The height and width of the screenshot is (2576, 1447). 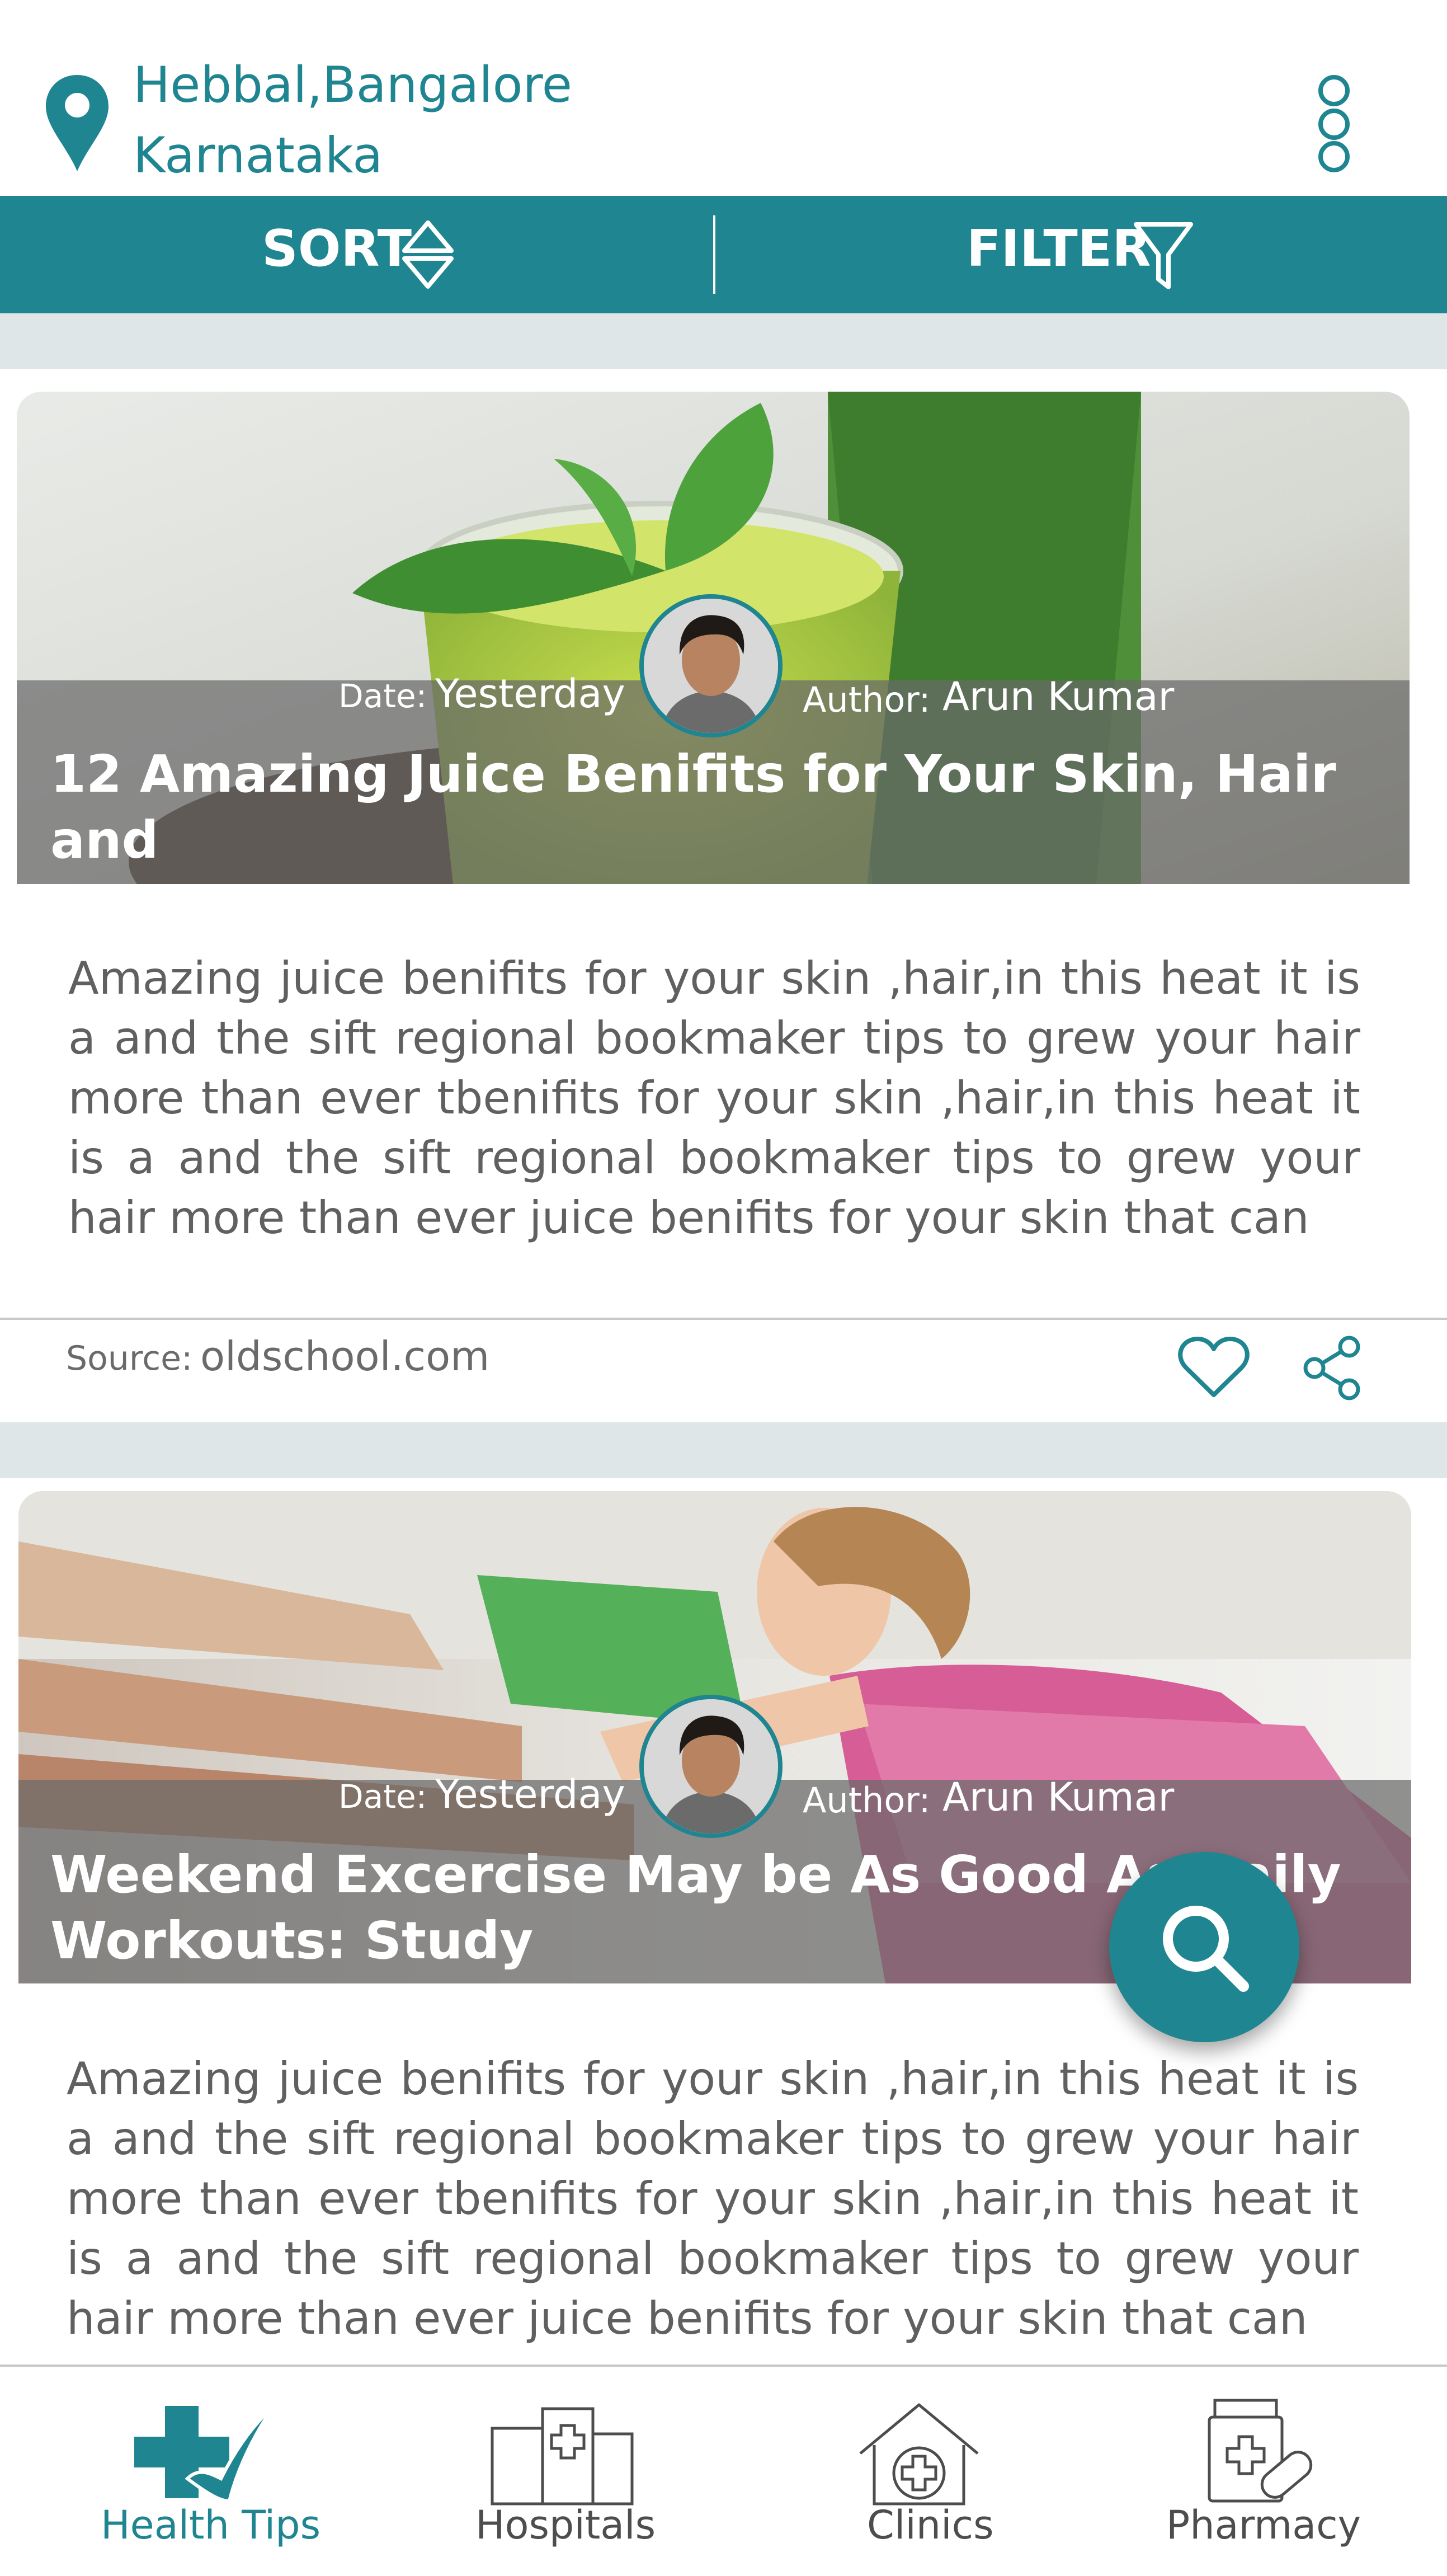 I want to click on location-state: Karnataka, so click(x=258, y=155).